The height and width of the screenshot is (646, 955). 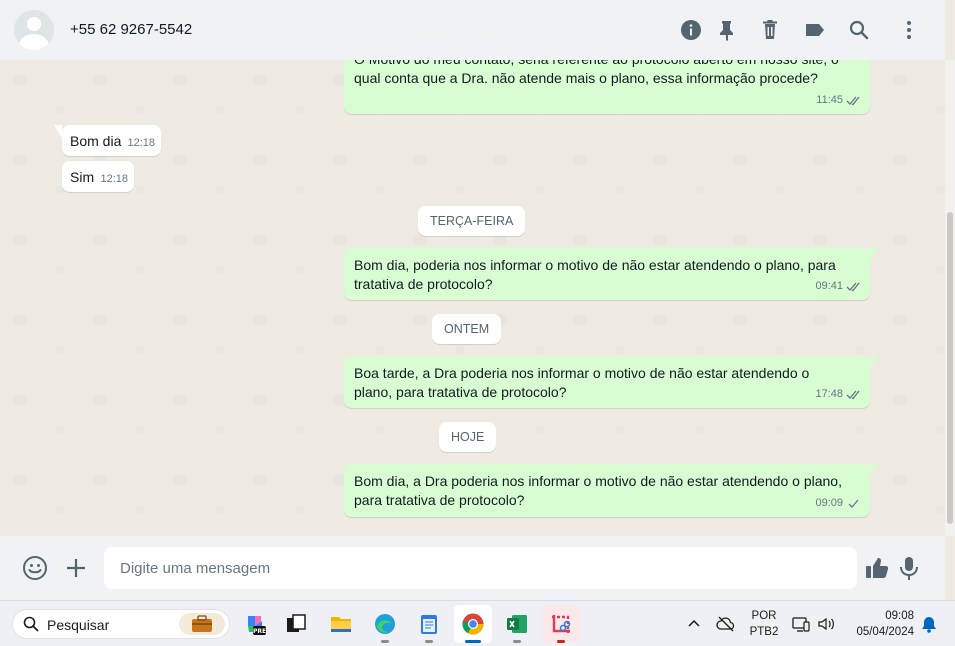 I want to click on clock-time: 09:08, so click(x=899, y=616).